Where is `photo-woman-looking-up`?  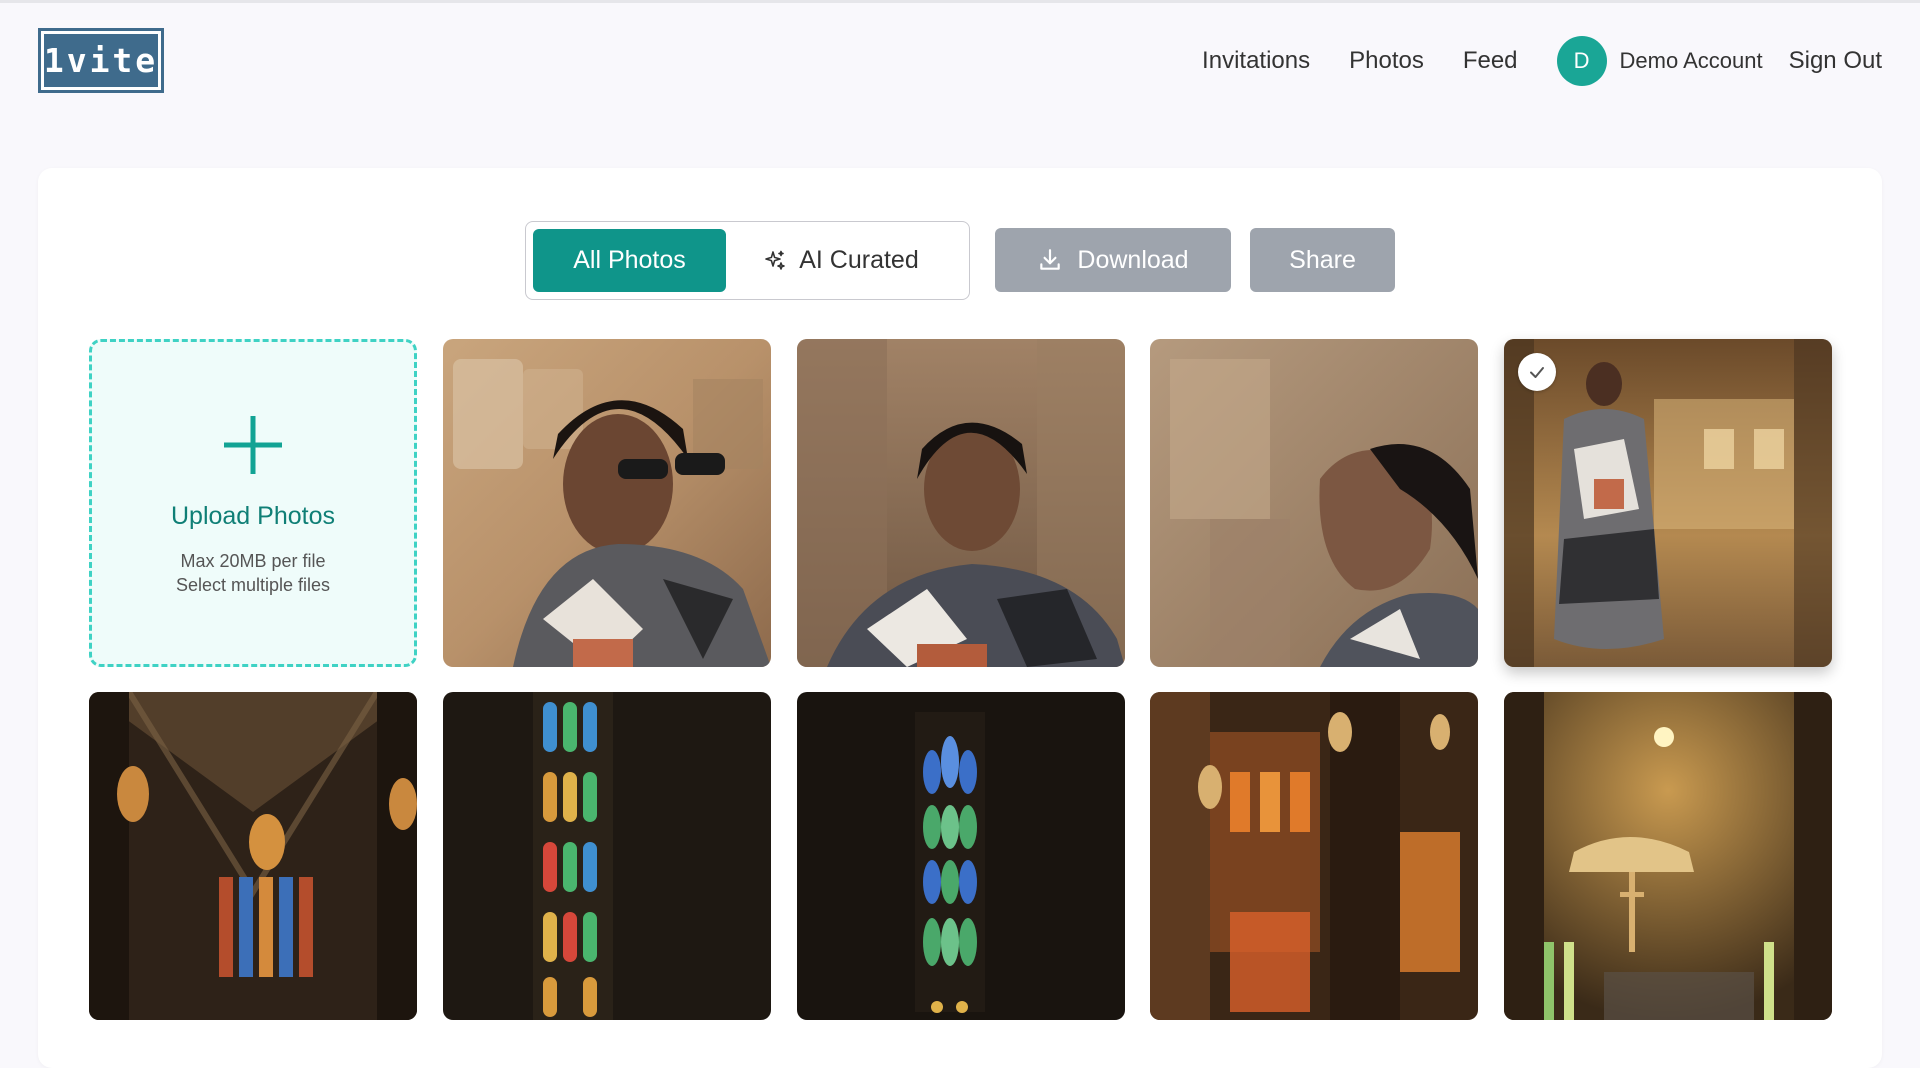
photo-woman-looking-up is located at coordinates (1314, 503).